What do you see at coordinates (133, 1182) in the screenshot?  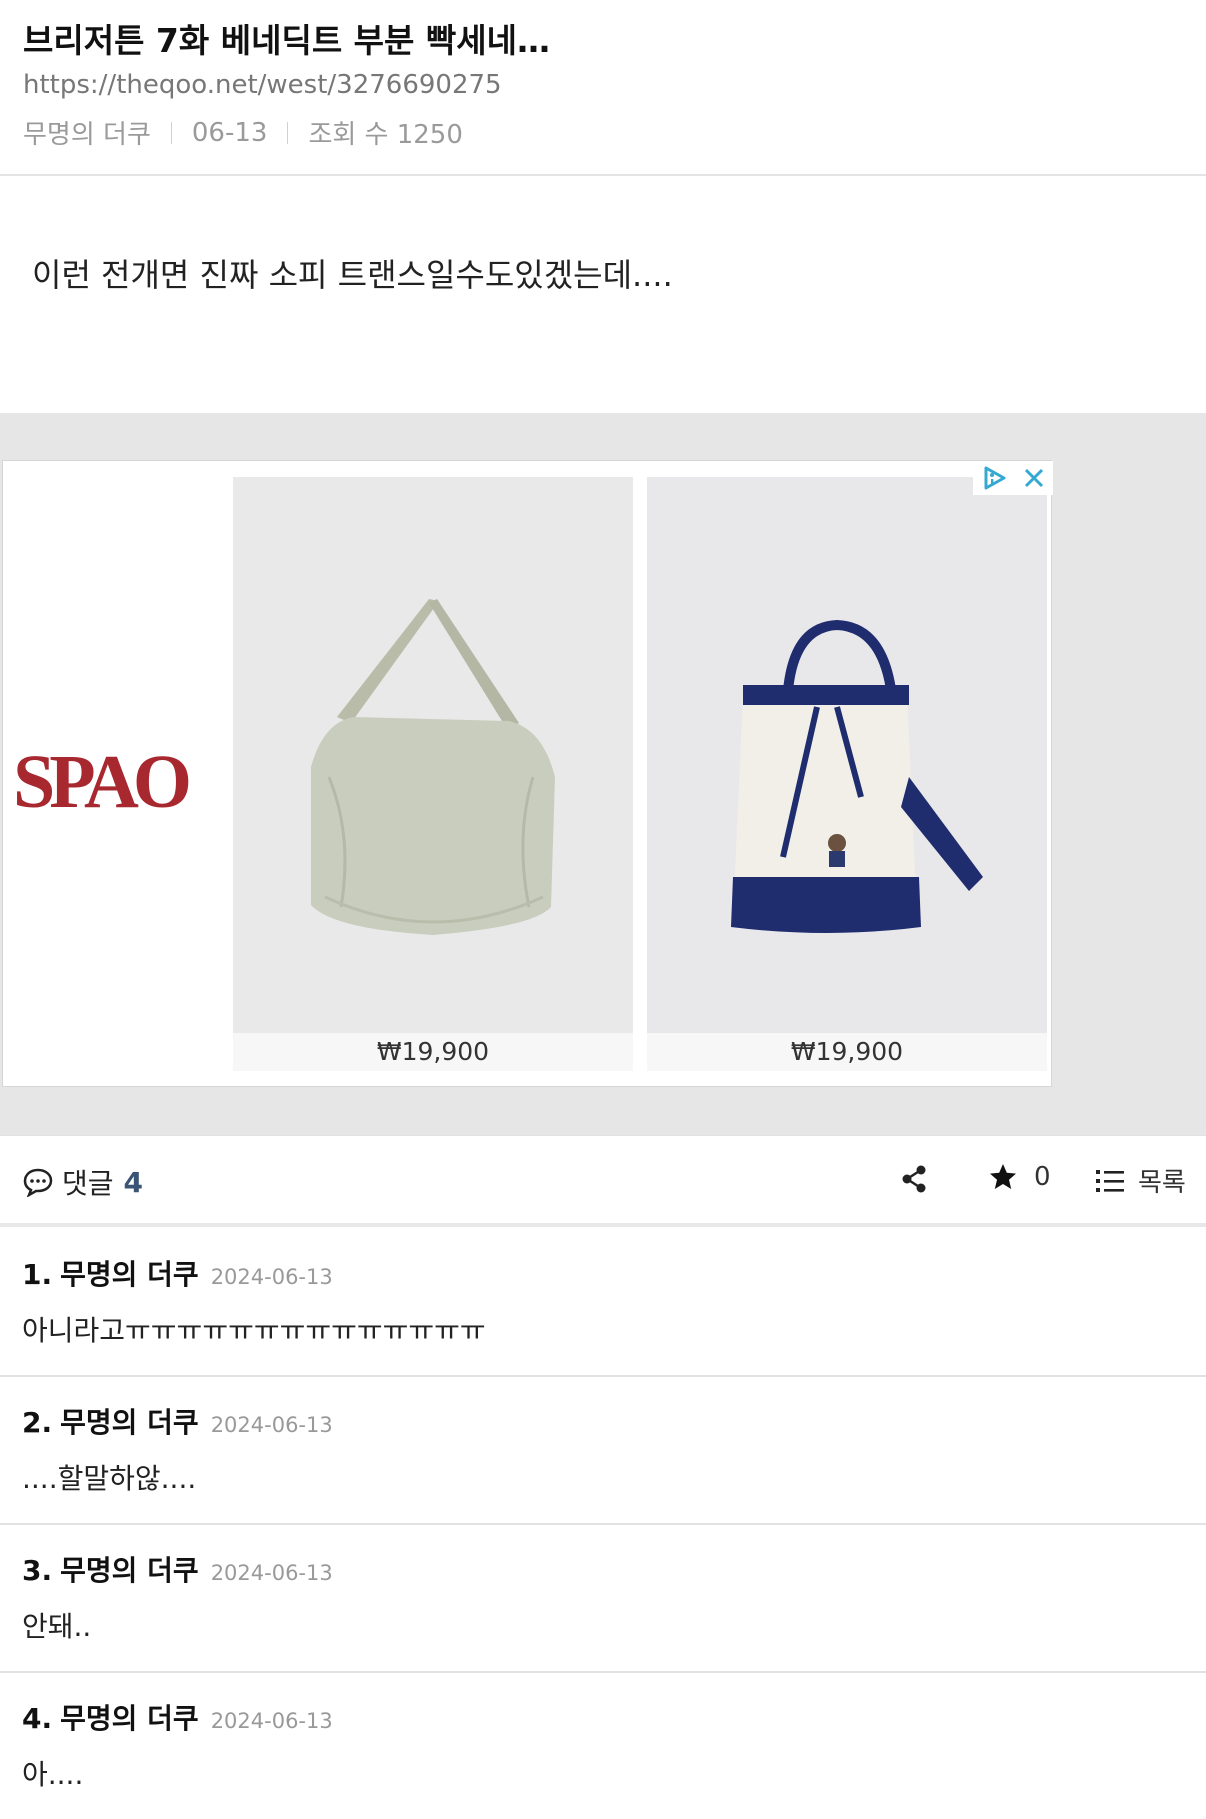 I see `comments-count: 4` at bounding box center [133, 1182].